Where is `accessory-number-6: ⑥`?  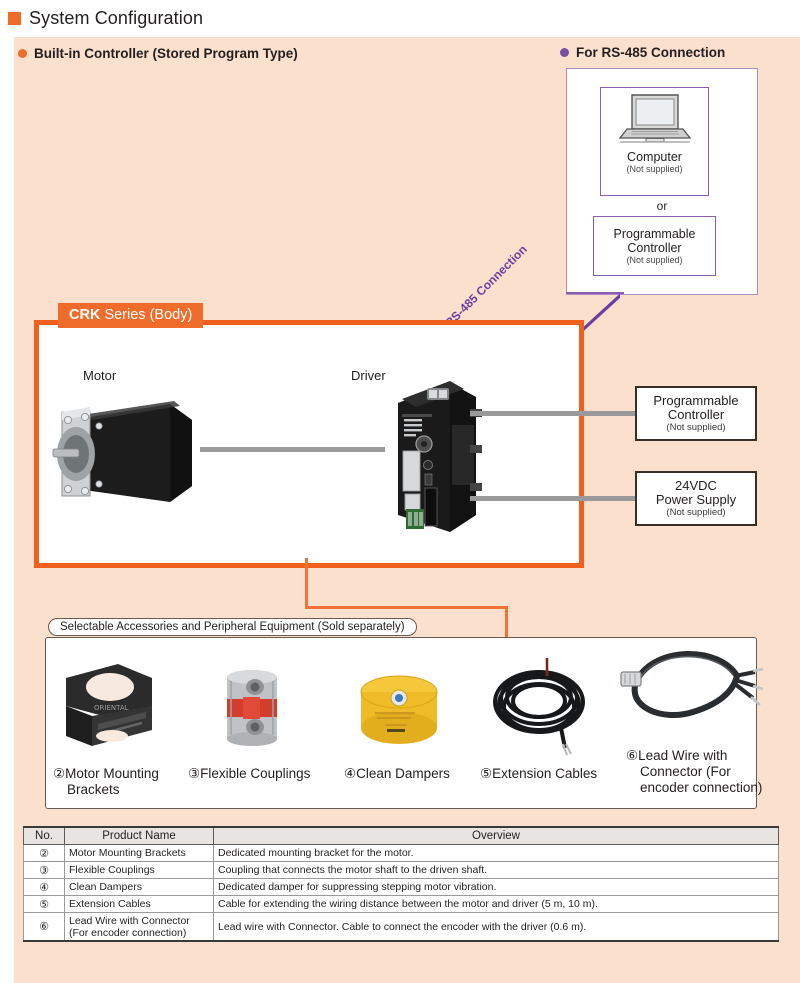 accessory-number-6: ⑥ is located at coordinates (632, 755).